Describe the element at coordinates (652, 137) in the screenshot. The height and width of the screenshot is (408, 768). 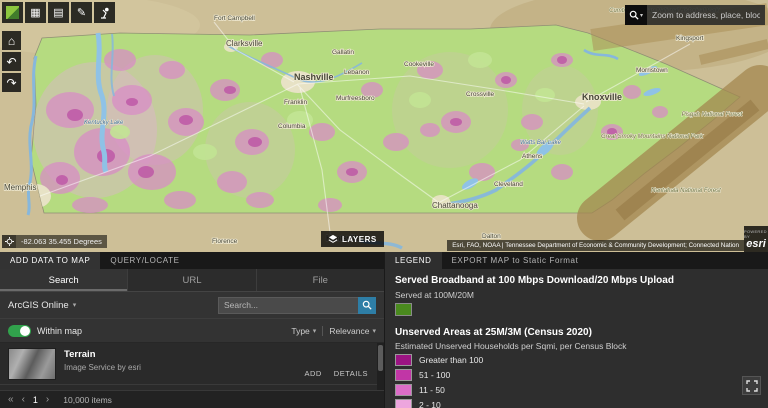
I see `map-label: Great Smoky Mountains National Park` at that location.